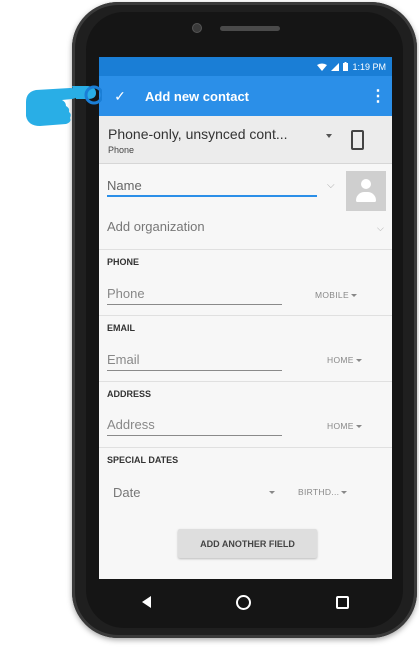 This screenshot has height=653, width=419. What do you see at coordinates (212, 186) in the screenshot?
I see `name-field` at bounding box center [212, 186].